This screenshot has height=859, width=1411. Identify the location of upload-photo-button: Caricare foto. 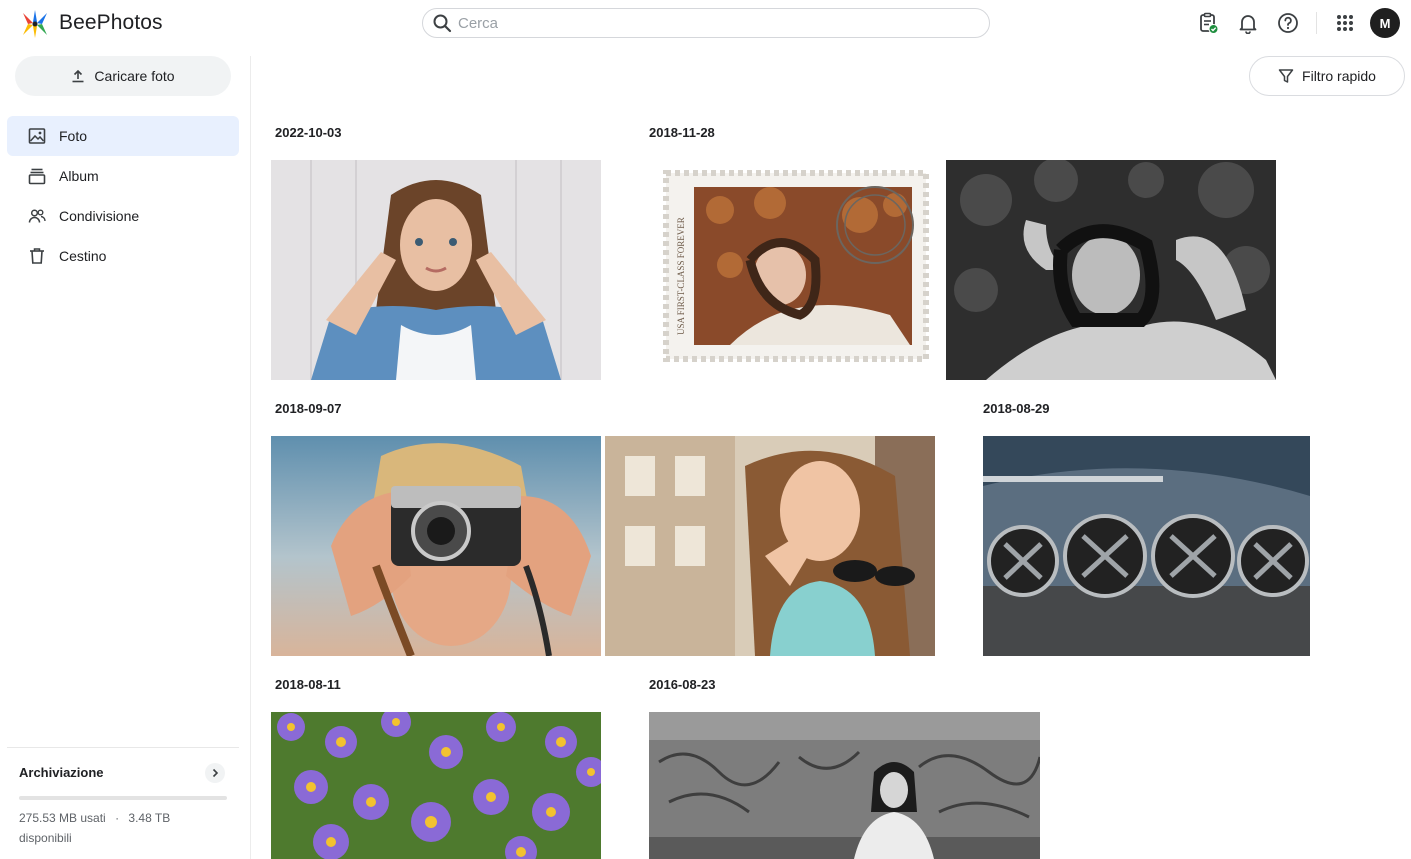
(123, 76).